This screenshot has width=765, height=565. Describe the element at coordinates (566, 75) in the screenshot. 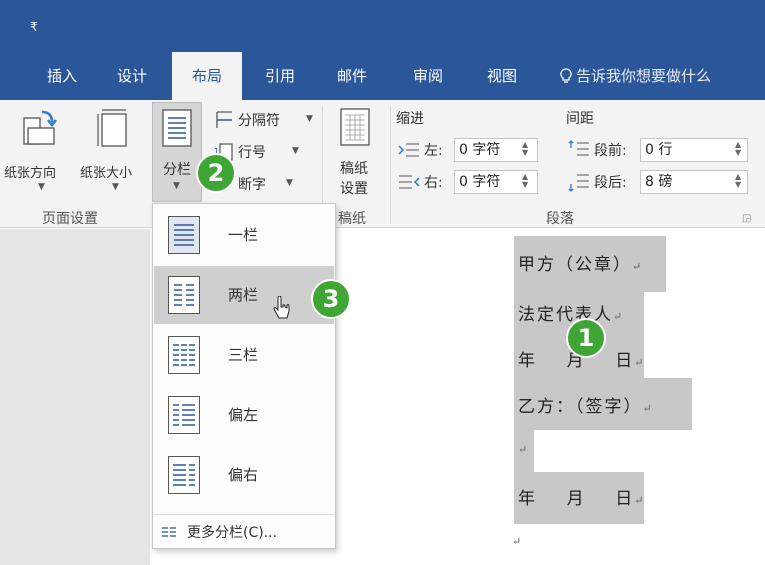

I see `lightbulb-icon` at that location.